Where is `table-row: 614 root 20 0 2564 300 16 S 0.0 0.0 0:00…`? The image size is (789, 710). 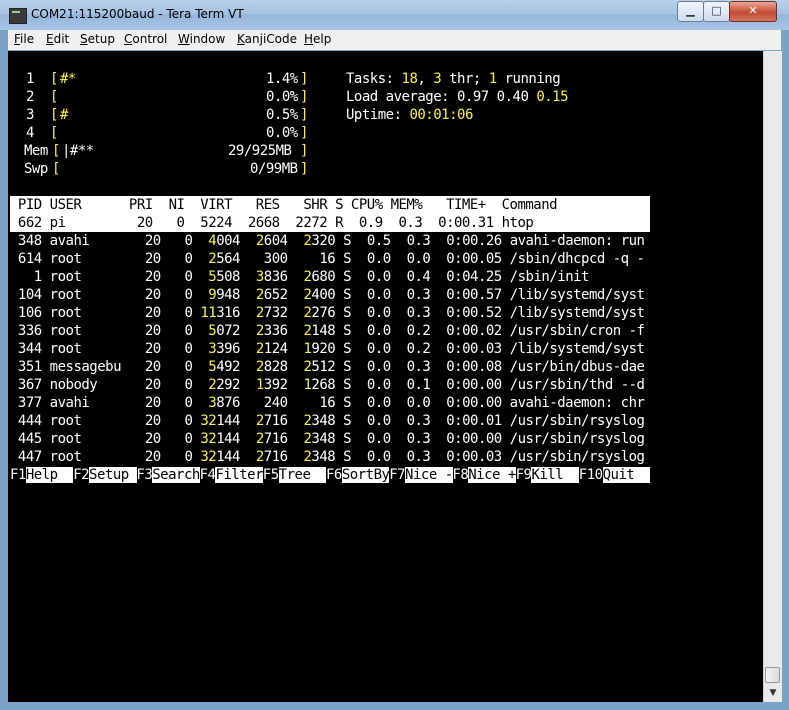
table-row: 614 root 20 0 2564 300 16 S 0.0 0.0 0:00… is located at coordinates (327, 259).